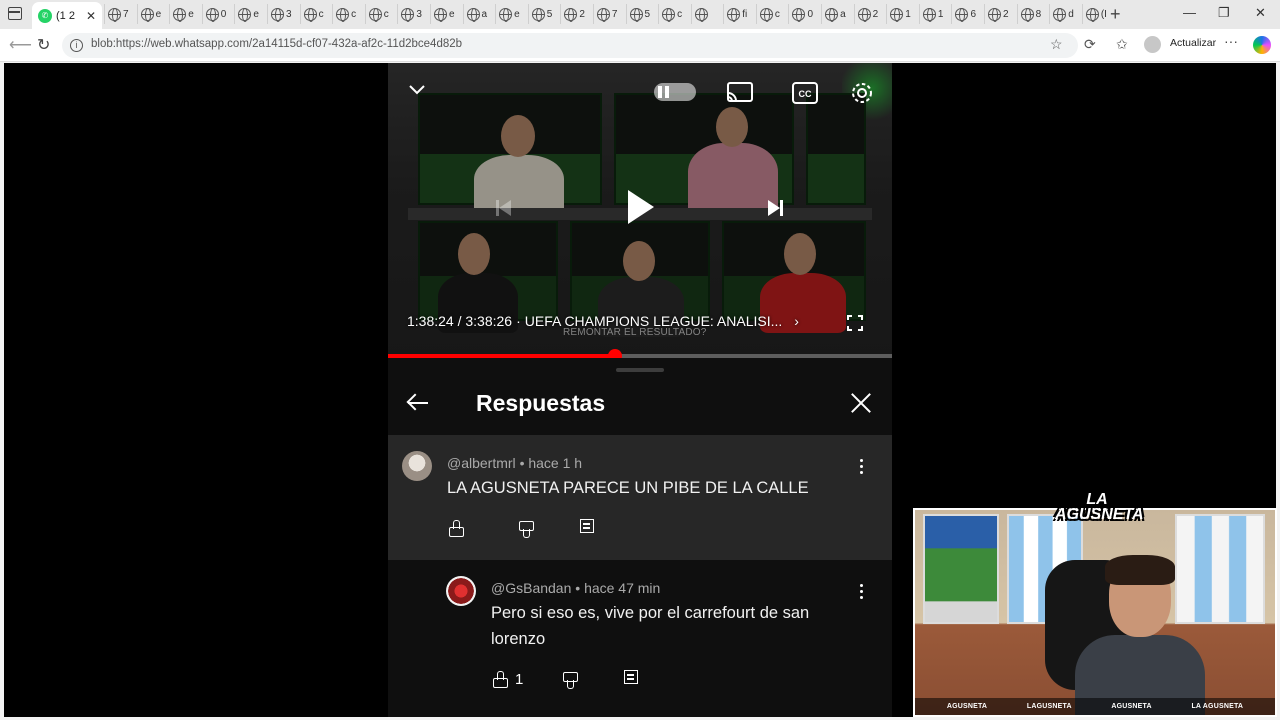 This screenshot has height=720, width=1280. What do you see at coordinates (20, 45) in the screenshot?
I see `back-icon: ⟵` at bounding box center [20, 45].